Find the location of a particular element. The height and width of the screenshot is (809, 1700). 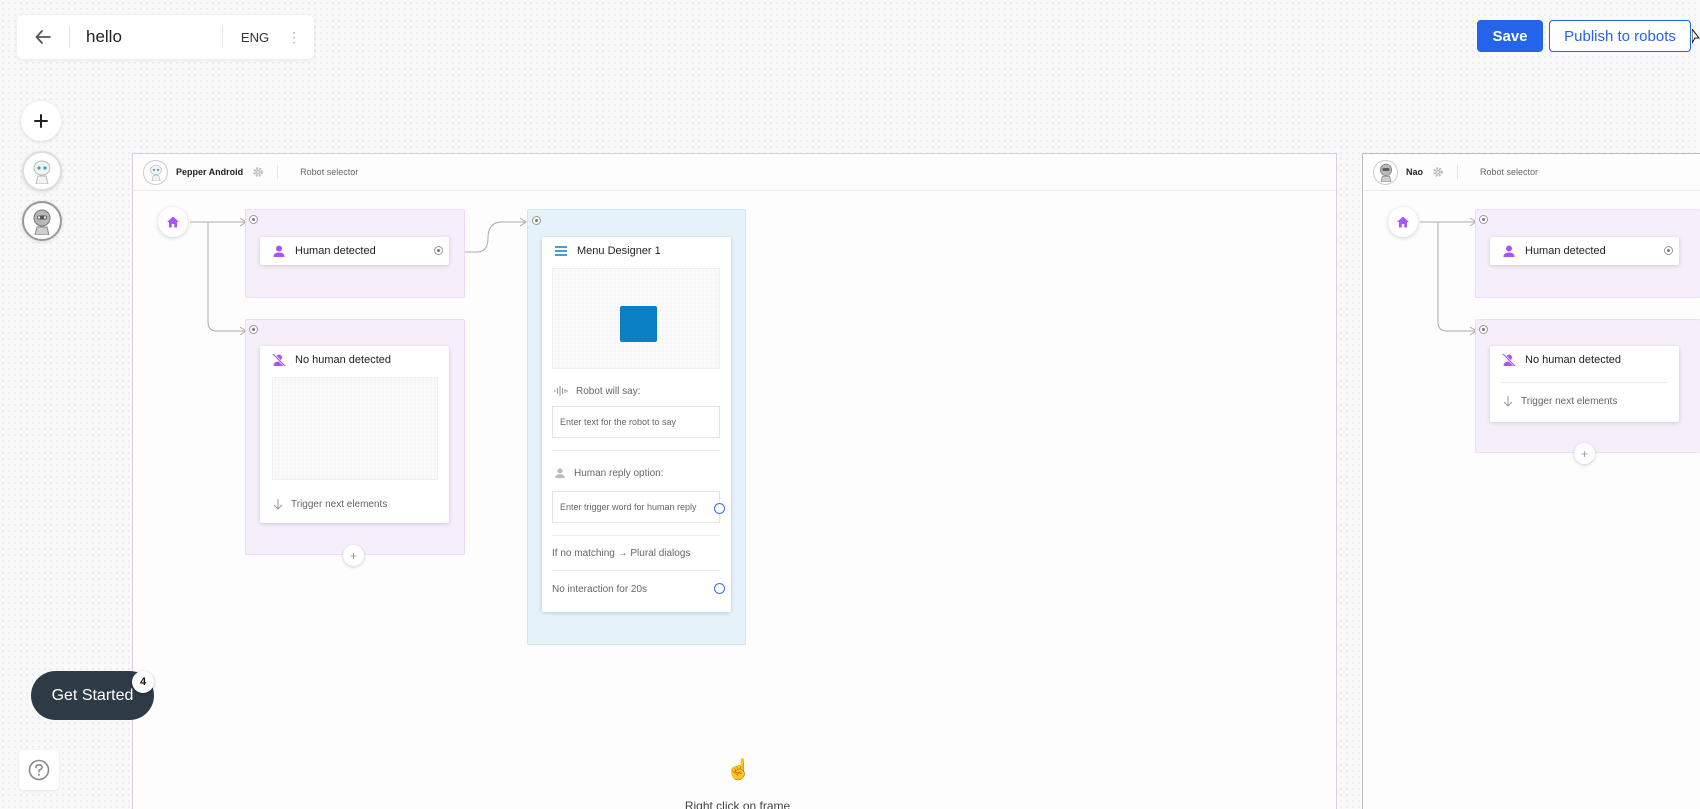

back-button is located at coordinates (43, 37).